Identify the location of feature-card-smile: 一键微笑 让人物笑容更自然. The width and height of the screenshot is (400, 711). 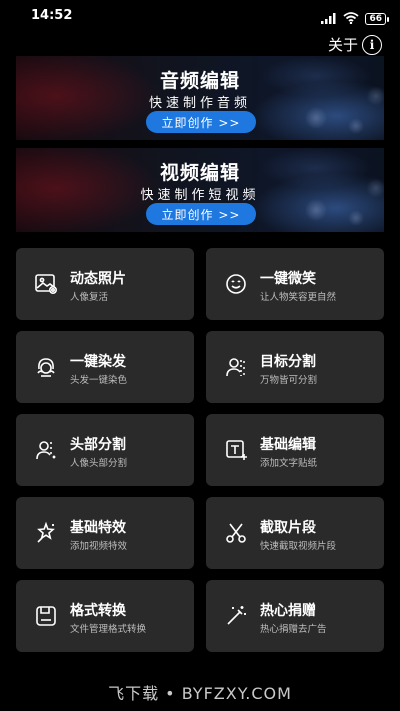
(295, 284).